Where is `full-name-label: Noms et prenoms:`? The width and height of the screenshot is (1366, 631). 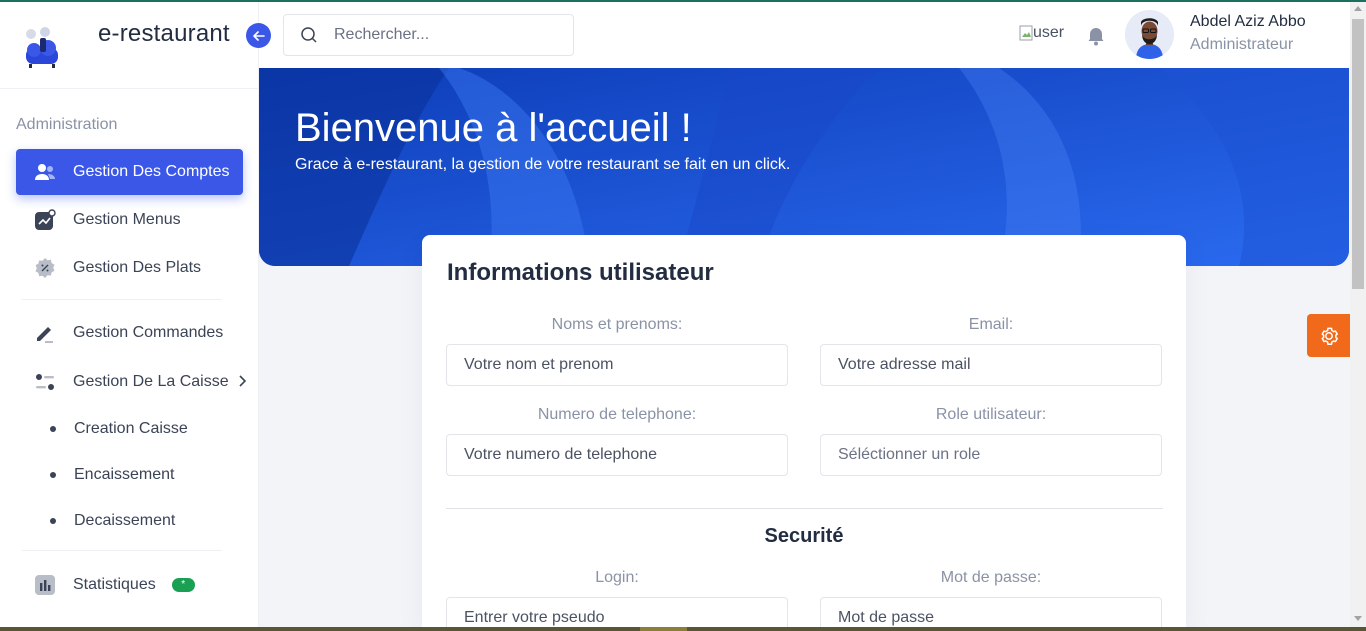
full-name-label: Noms et prenoms: is located at coordinates (617, 324).